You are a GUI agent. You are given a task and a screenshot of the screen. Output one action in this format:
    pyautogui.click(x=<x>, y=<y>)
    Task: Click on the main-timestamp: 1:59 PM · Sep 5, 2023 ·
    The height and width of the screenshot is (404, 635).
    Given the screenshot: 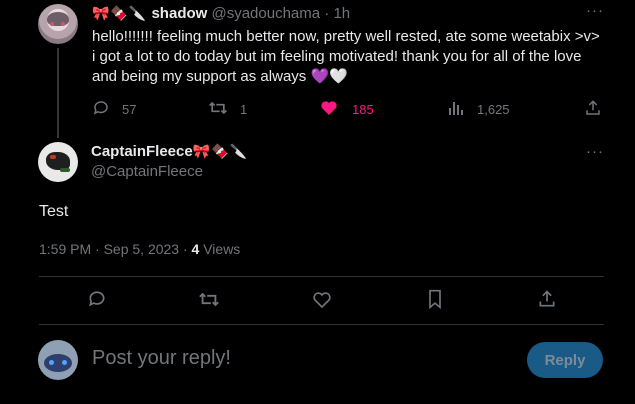 What is the action you would take?
    pyautogui.click(x=115, y=249)
    